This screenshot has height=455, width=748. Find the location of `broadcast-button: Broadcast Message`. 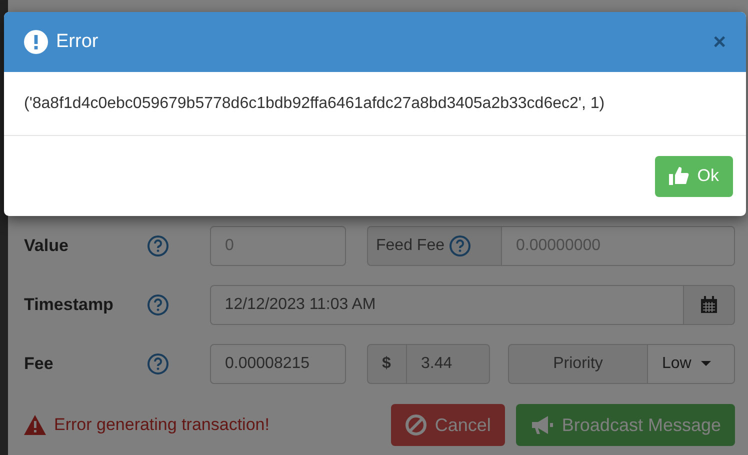

broadcast-button: Broadcast Message is located at coordinates (625, 425).